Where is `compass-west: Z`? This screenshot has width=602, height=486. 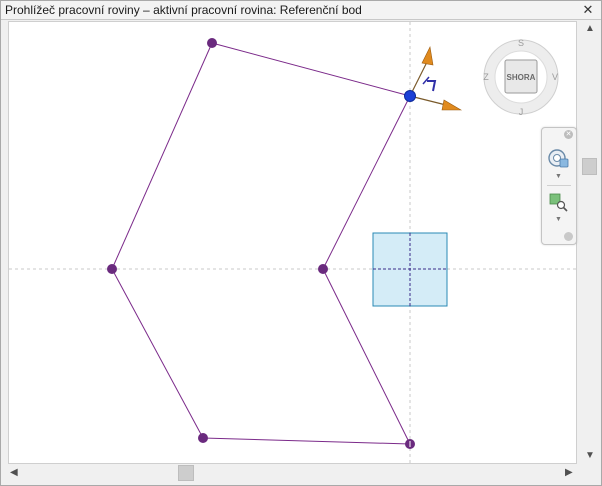 compass-west: Z is located at coordinates (486, 77).